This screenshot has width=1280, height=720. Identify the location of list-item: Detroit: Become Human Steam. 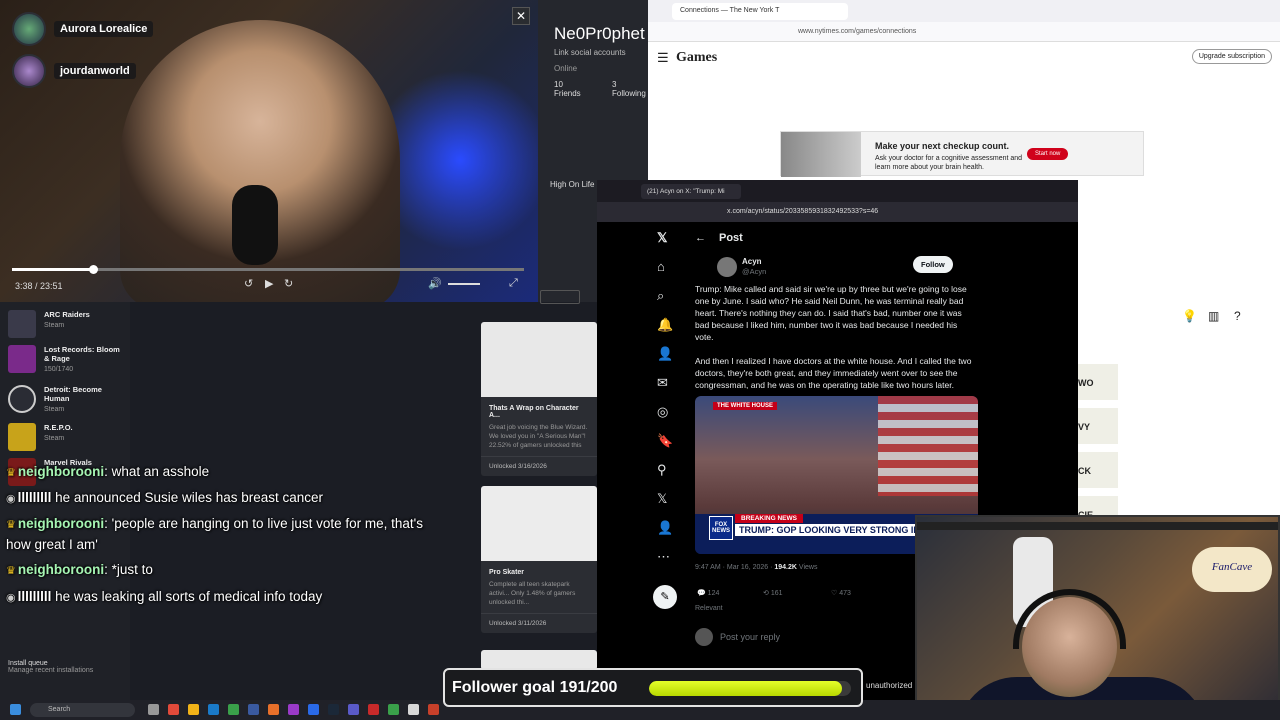
(66, 399).